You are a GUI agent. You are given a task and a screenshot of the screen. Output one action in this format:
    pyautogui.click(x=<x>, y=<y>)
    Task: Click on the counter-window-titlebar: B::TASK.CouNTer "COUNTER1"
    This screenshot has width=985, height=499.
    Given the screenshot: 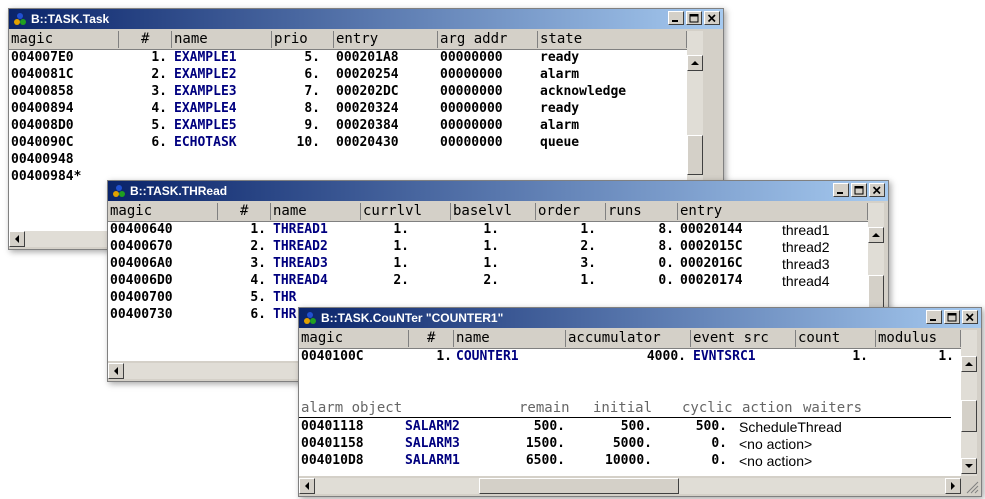 What is the action you would take?
    pyautogui.click(x=640, y=318)
    